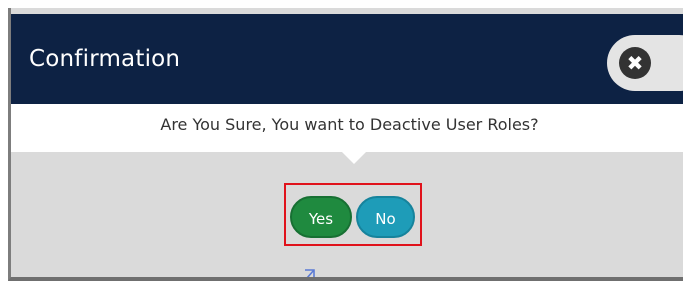  What do you see at coordinates (105, 59) in the screenshot?
I see `dialog-title: Confirmation` at bounding box center [105, 59].